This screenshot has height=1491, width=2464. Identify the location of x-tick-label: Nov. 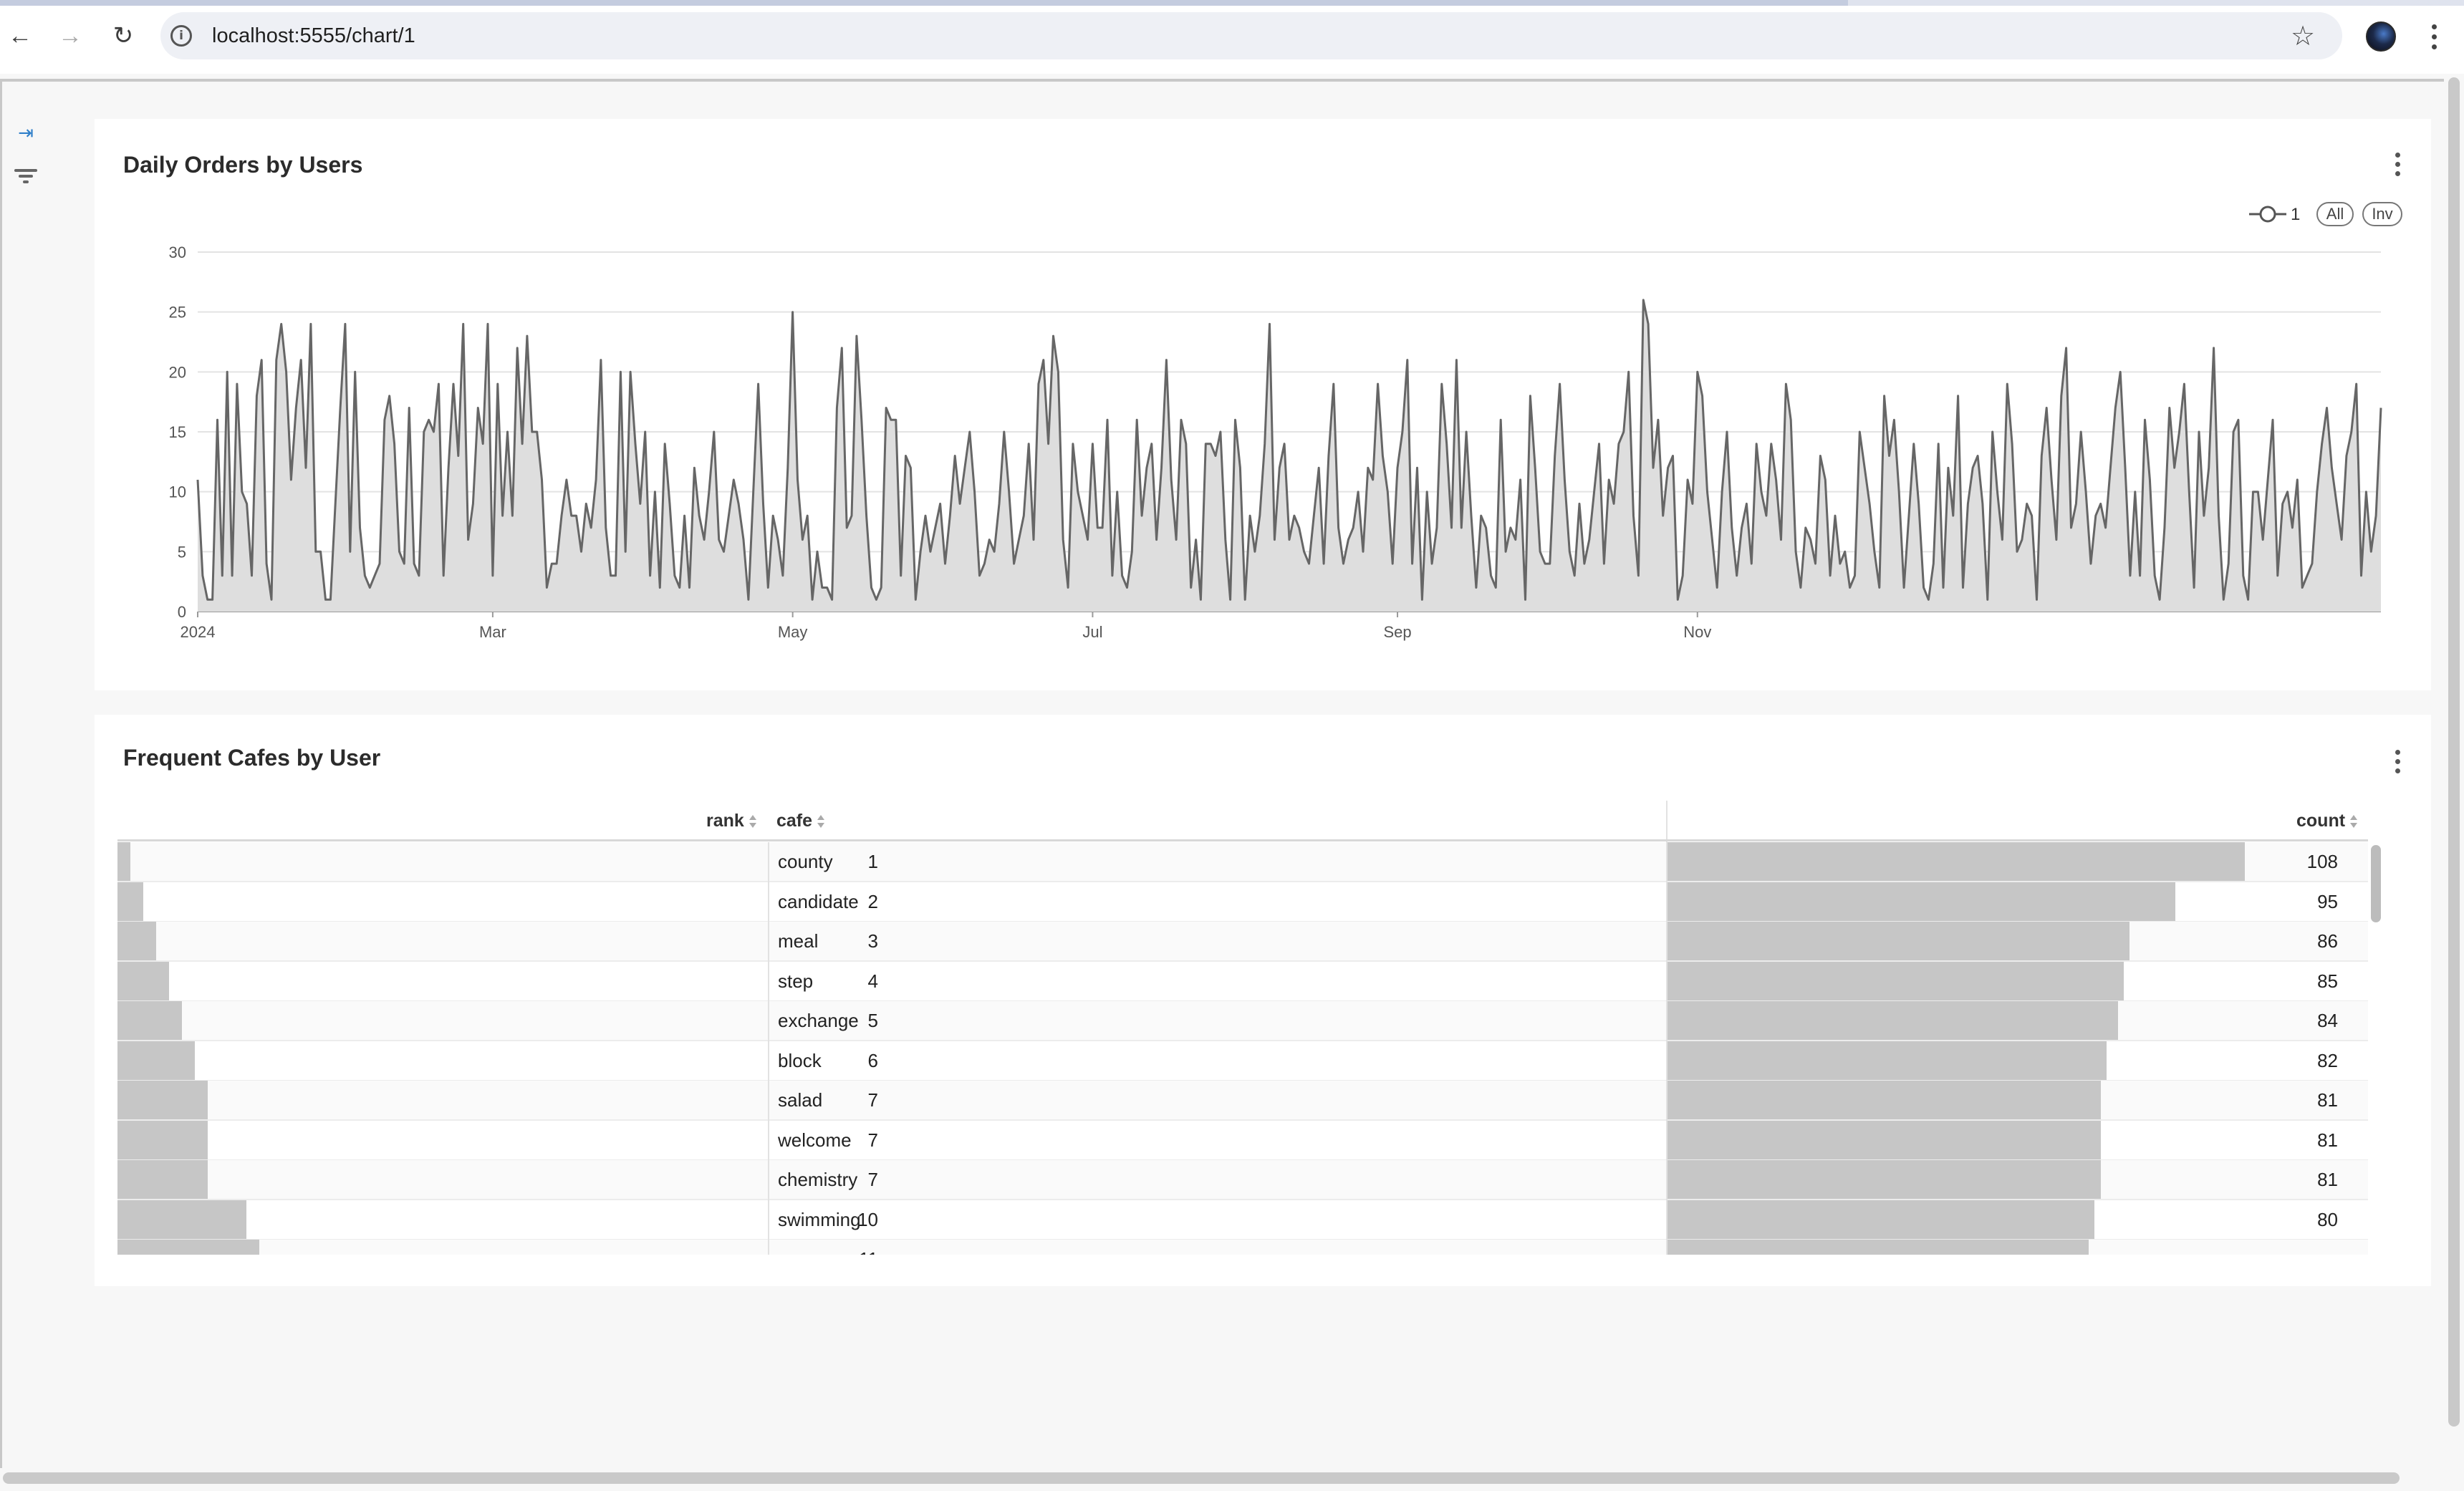
(1697, 632).